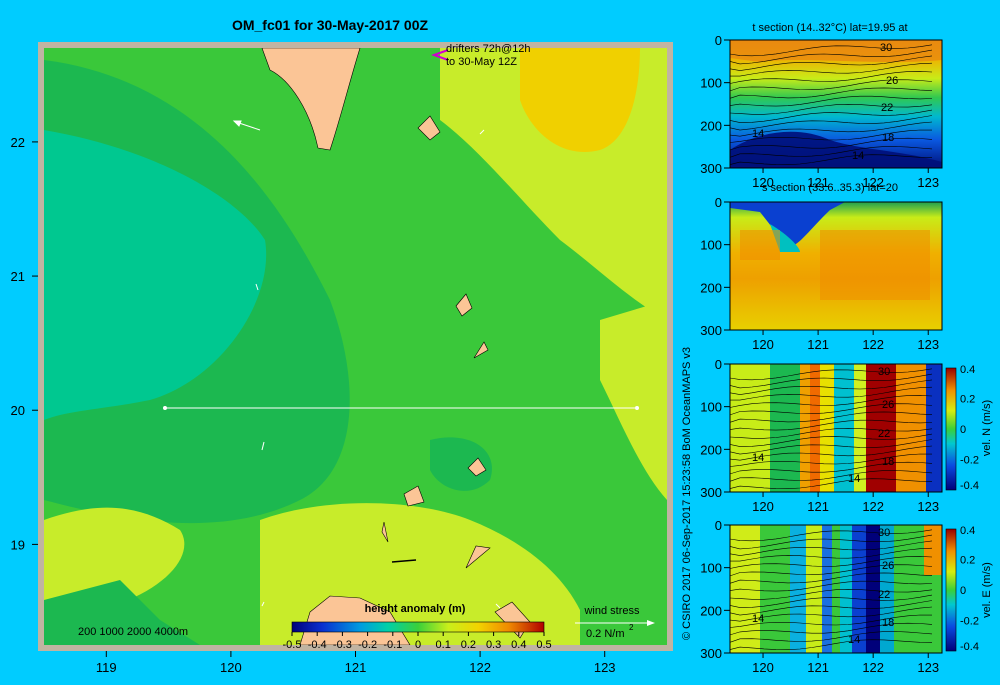 The height and width of the screenshot is (685, 1000). What do you see at coordinates (884, 595) in the screenshot?
I see `u-label-22: 22` at bounding box center [884, 595].